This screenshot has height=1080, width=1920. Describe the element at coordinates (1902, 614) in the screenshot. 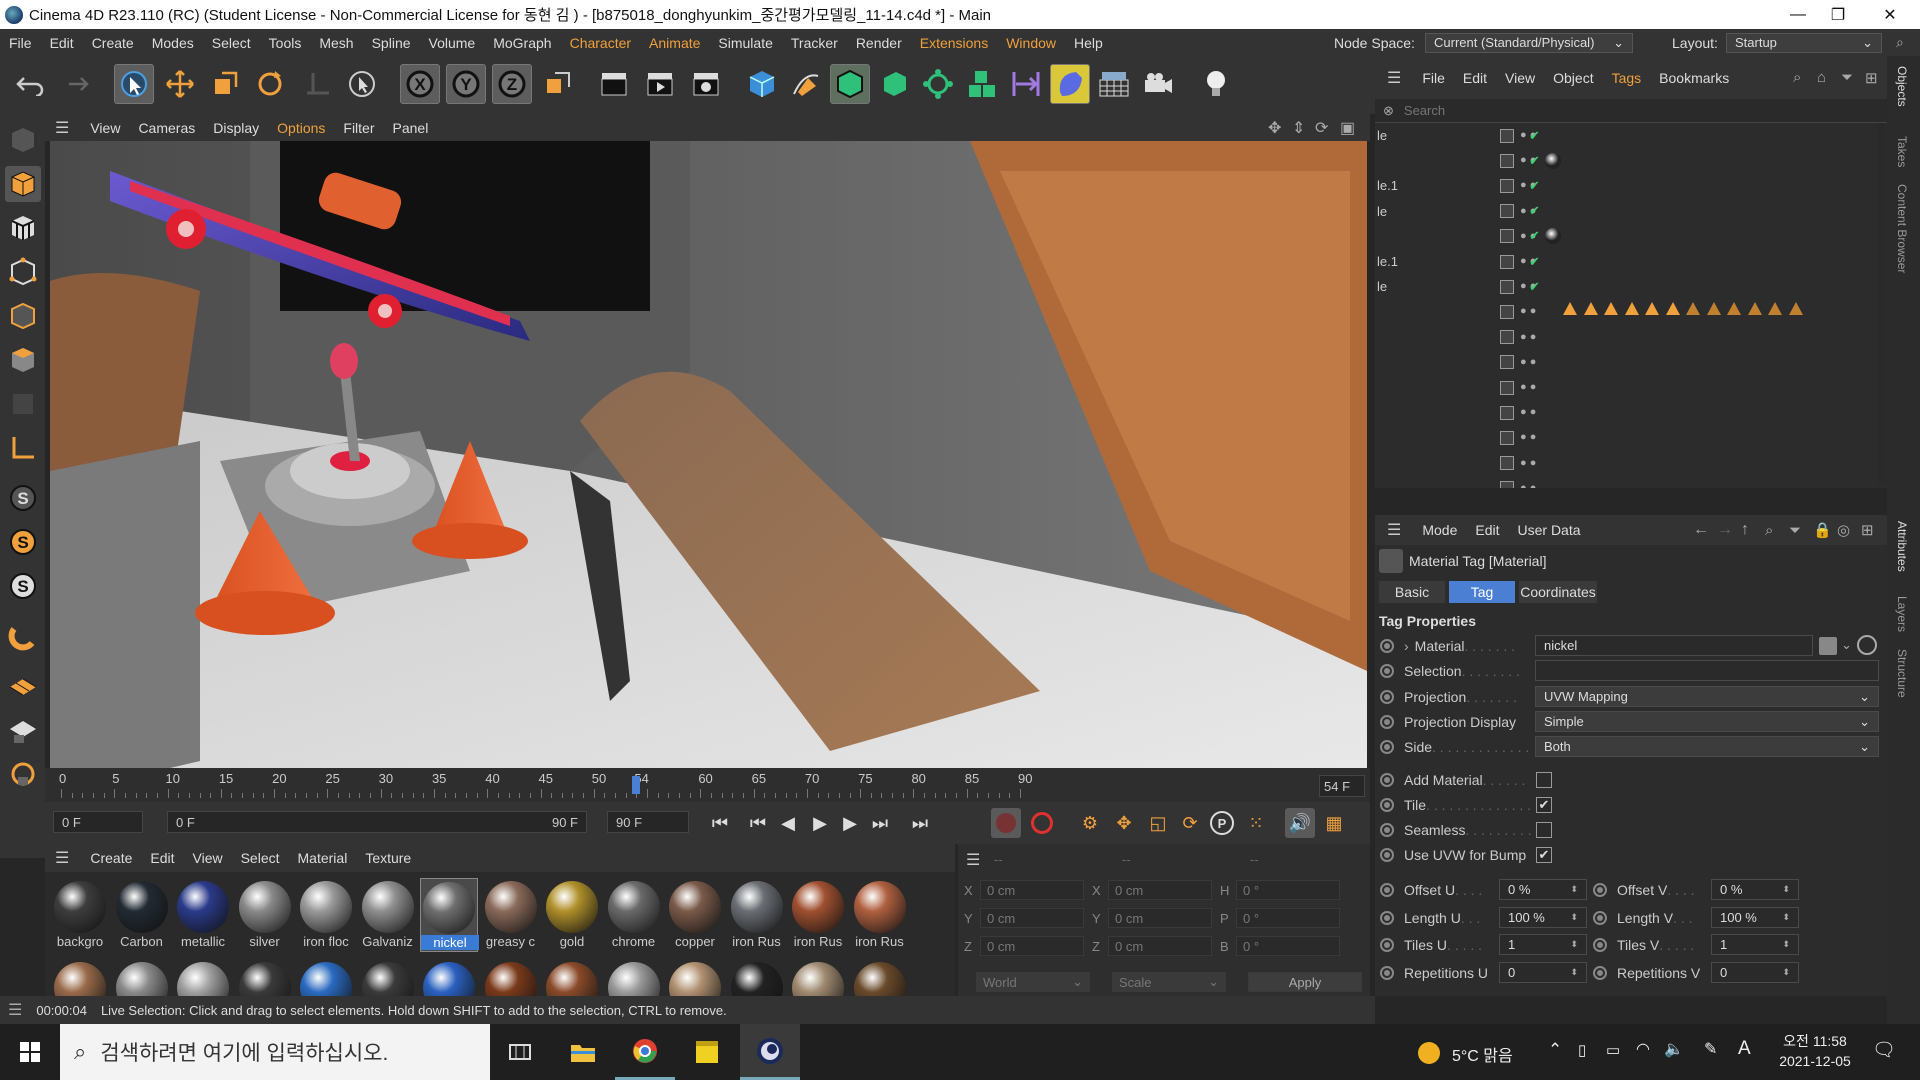

I see `side-tab-layers: Layers` at that location.